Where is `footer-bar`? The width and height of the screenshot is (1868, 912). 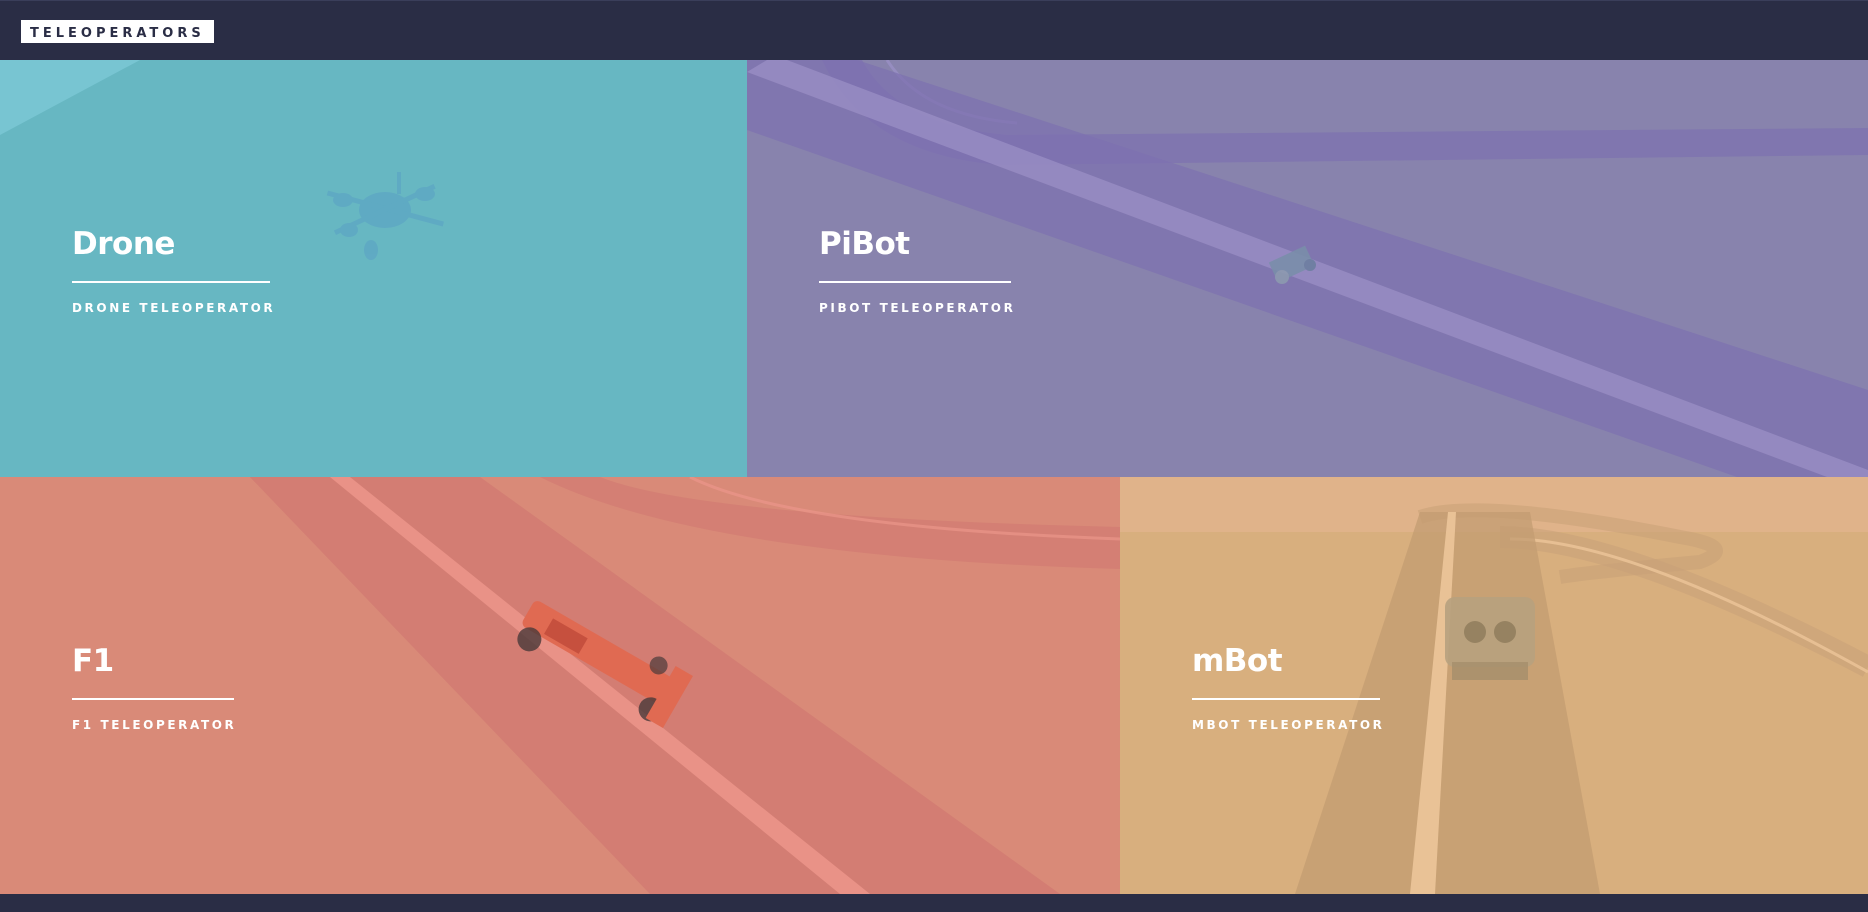 footer-bar is located at coordinates (934, 903).